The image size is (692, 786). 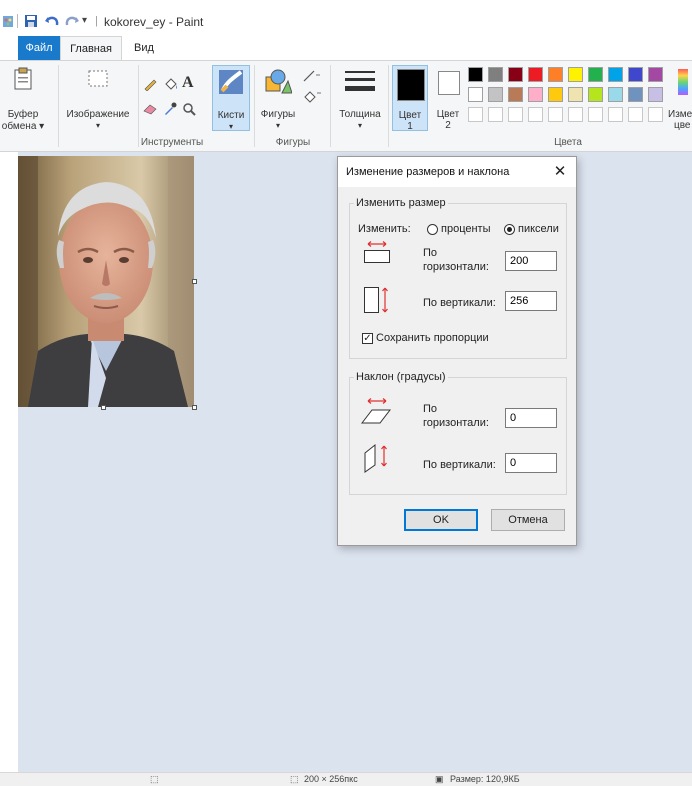 I want to click on horizontal-label-2: горизонтали:, so click(x=456, y=267).